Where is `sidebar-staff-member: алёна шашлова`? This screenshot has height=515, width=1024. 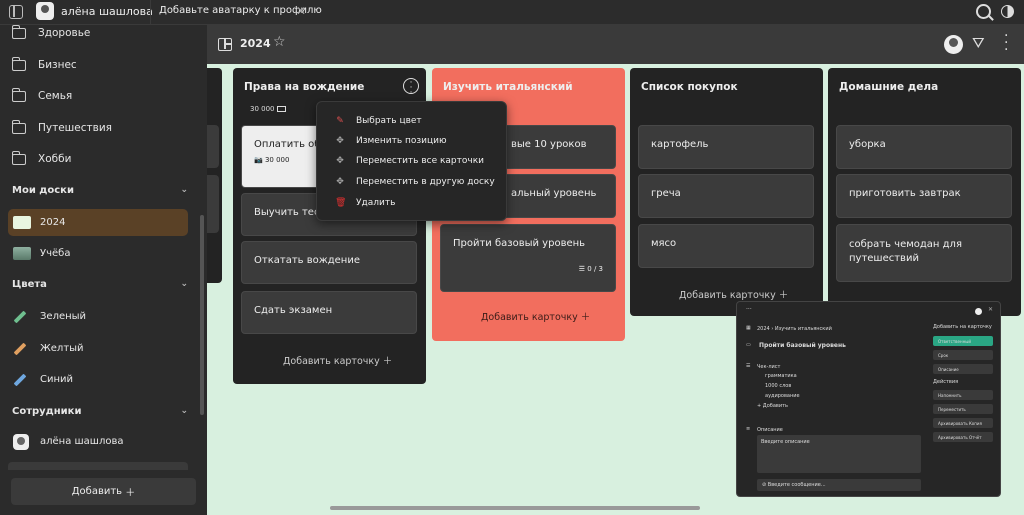
sidebar-staff-member: алёна шашлова is located at coordinates (98, 441).